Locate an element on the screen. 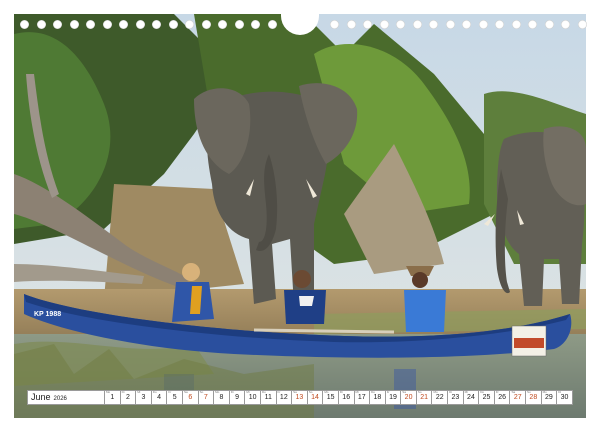  day-cell: Mo 15 is located at coordinates (331, 397).